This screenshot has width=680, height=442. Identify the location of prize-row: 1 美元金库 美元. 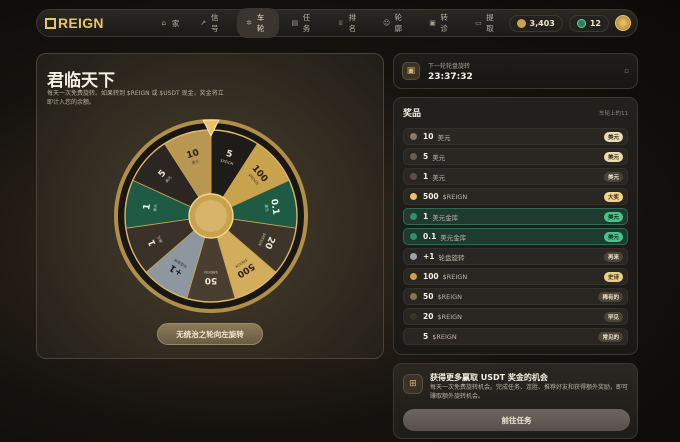
(515, 216).